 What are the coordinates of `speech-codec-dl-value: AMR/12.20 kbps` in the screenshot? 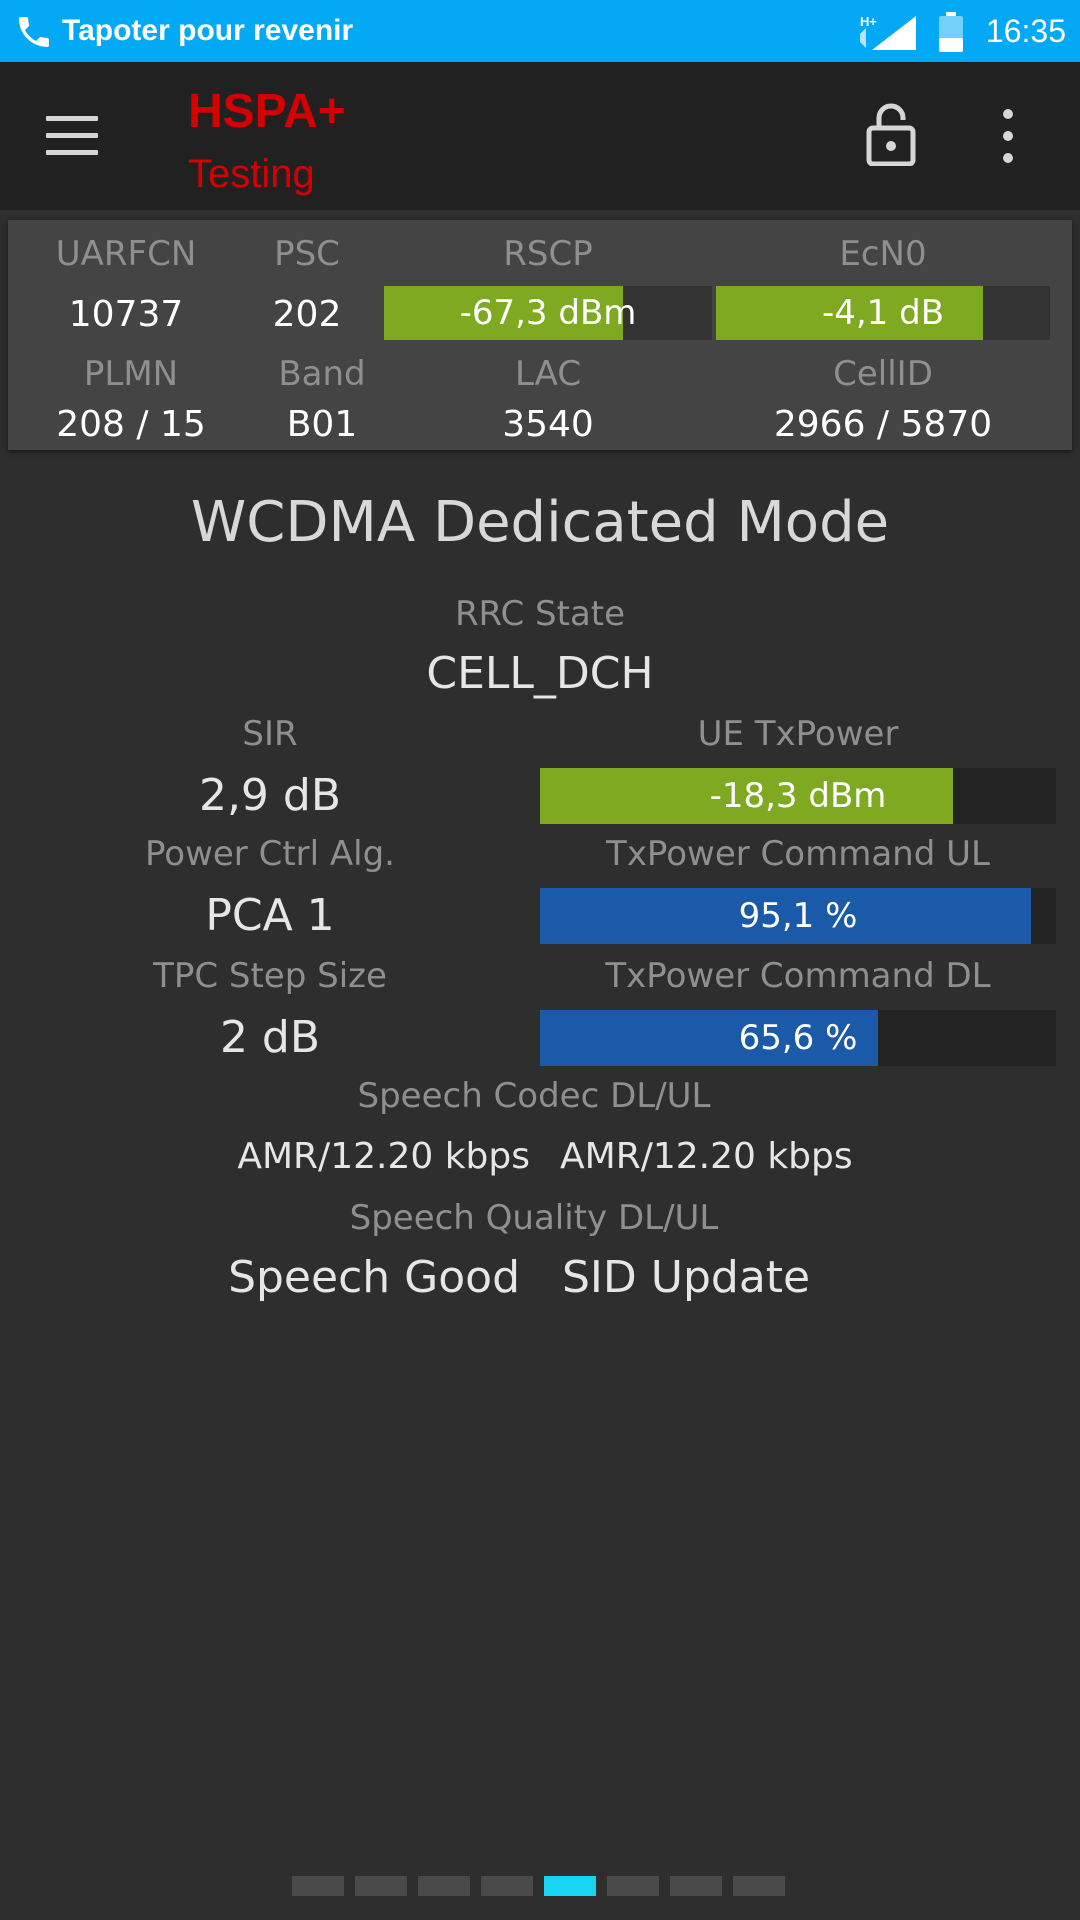 It's located at (383, 1156).